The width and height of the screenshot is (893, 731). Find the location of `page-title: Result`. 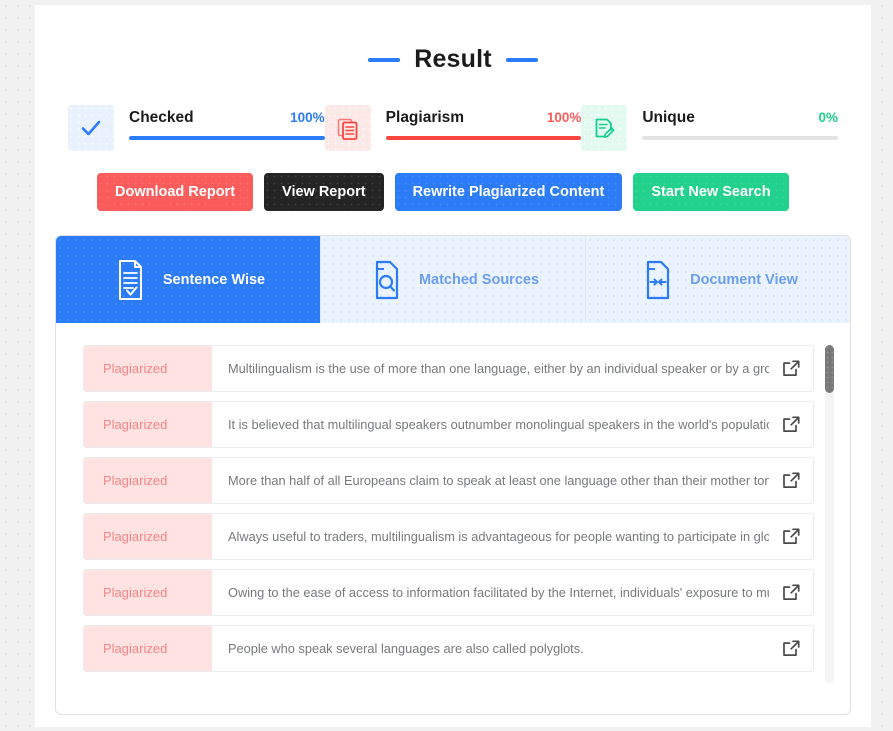

page-title: Result is located at coordinates (453, 59).